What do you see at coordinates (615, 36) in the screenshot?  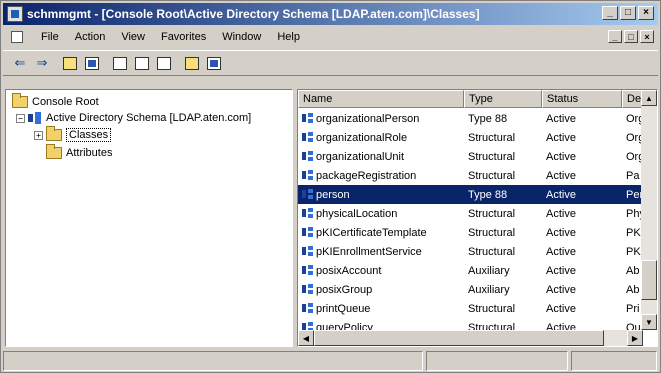 I see `child-minimize-button: _` at bounding box center [615, 36].